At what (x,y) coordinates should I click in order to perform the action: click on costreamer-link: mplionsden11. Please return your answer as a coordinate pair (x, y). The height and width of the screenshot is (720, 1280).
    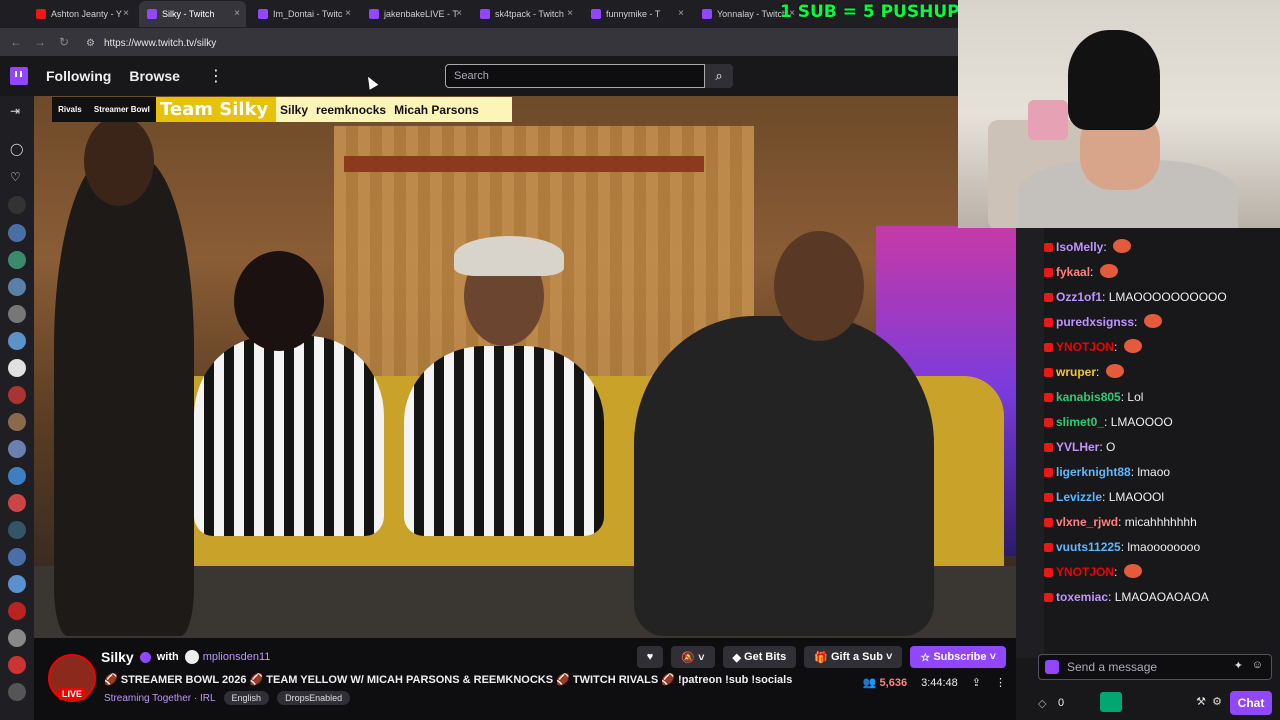
    Looking at the image, I should click on (237, 657).